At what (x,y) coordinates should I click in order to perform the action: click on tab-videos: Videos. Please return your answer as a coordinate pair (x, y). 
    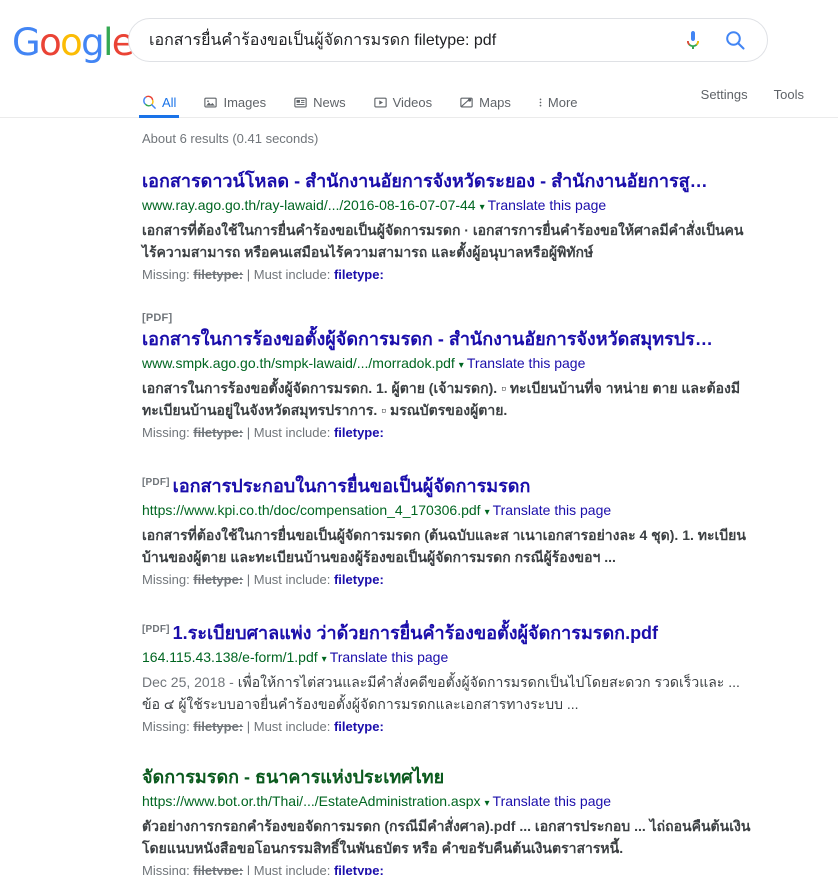
    Looking at the image, I should click on (403, 97).